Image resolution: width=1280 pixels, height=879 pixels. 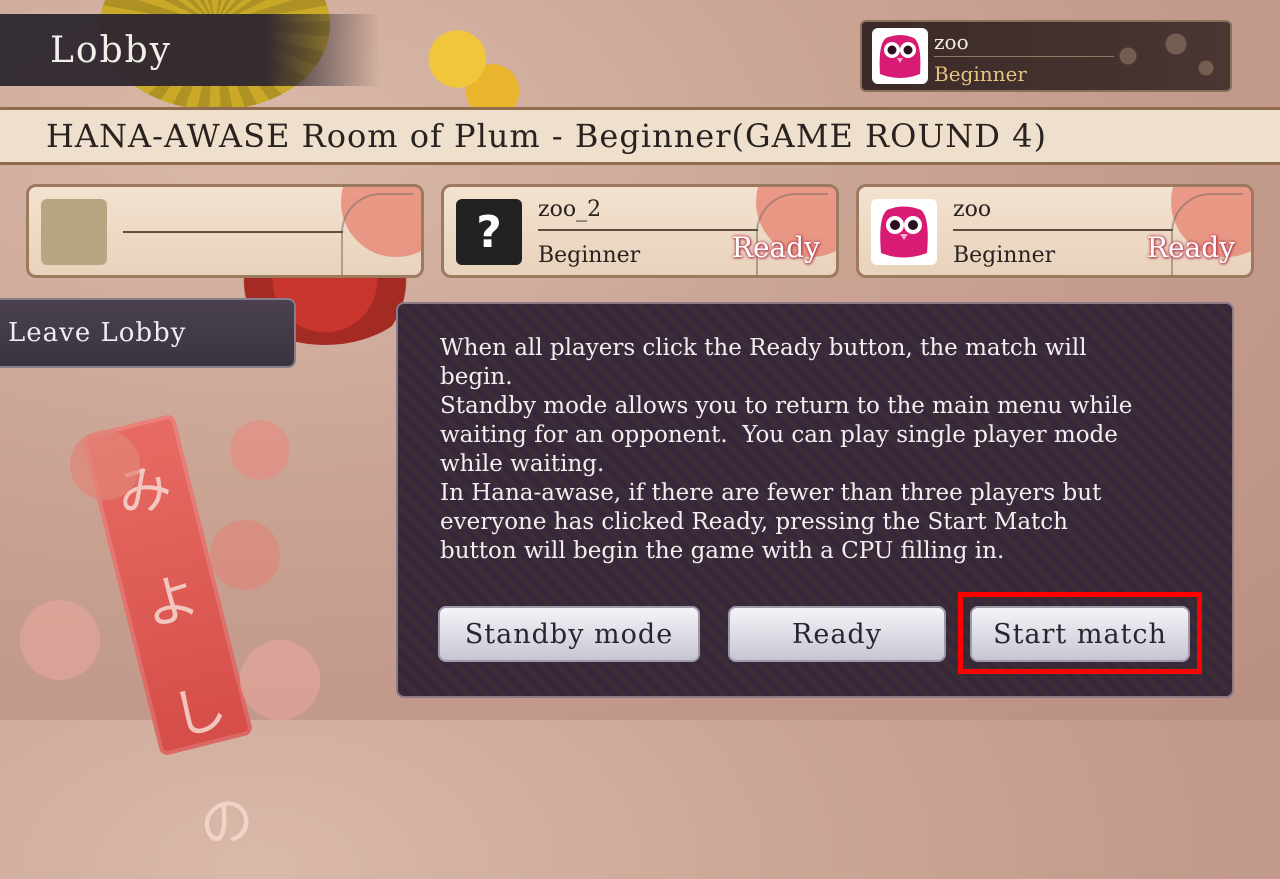 I want to click on user-name: zoo, so click(x=951, y=42).